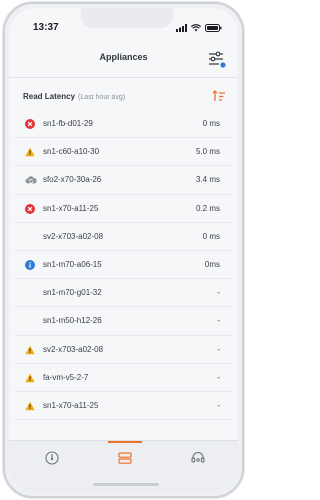  Describe the element at coordinates (68, 124) in the screenshot. I see `appliance-name: sn1-fb-d01-29` at that location.